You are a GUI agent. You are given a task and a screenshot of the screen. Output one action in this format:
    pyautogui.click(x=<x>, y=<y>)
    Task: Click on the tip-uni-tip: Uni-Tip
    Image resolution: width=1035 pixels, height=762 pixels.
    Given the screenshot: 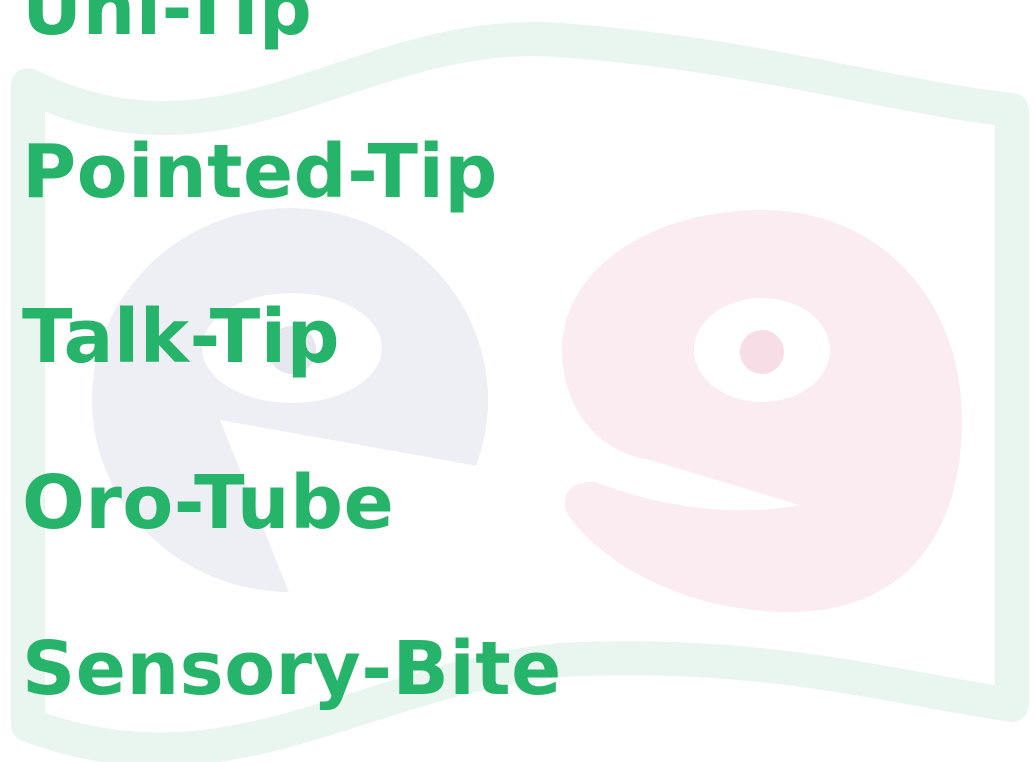 What is the action you would take?
    pyautogui.click(x=167, y=26)
    